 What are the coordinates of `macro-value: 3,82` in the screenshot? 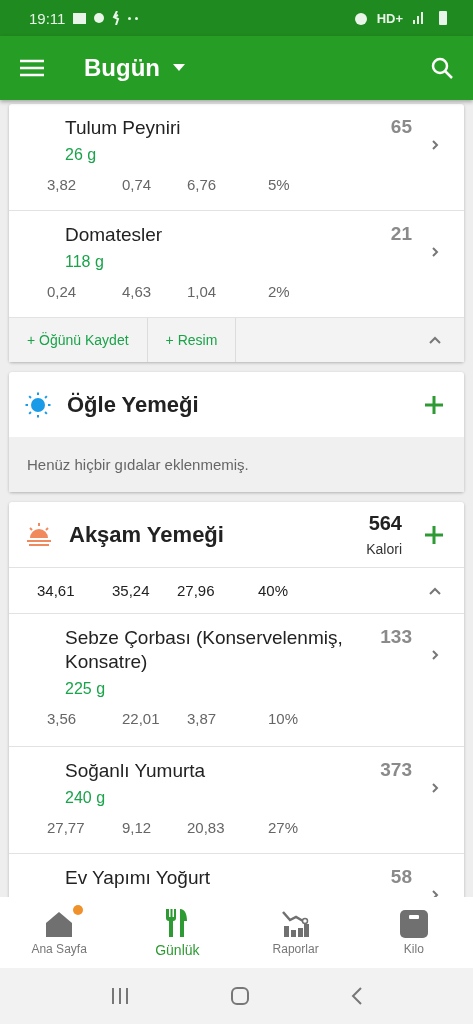 It's located at (62, 184).